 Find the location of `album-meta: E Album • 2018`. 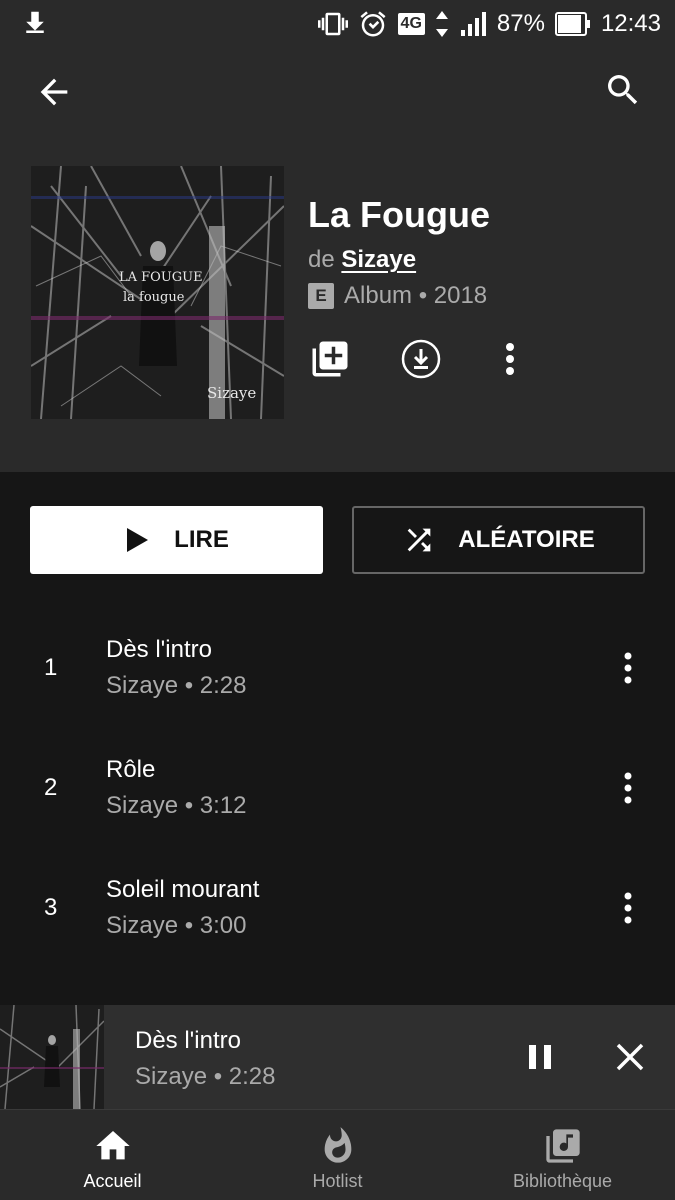

album-meta: E Album • 2018 is located at coordinates (397, 296).